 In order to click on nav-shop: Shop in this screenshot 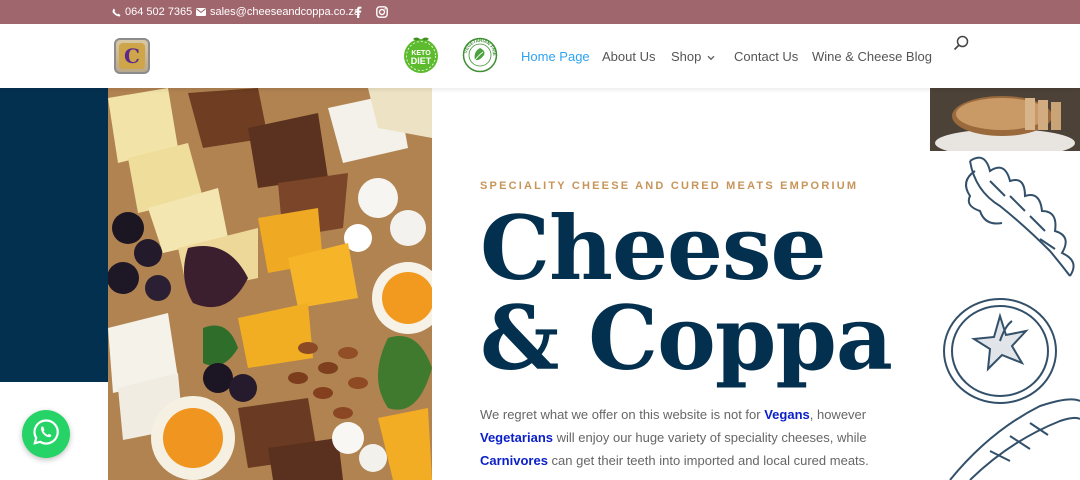, I will do `click(693, 56)`.